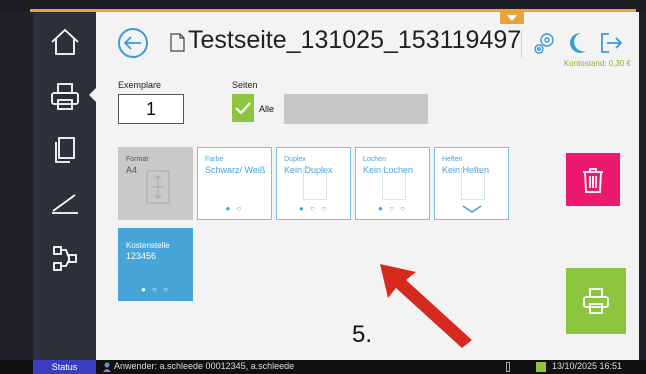 The width and height of the screenshot is (646, 374). I want to click on color-tile-value: Schwarz/ Weiß, so click(235, 170).